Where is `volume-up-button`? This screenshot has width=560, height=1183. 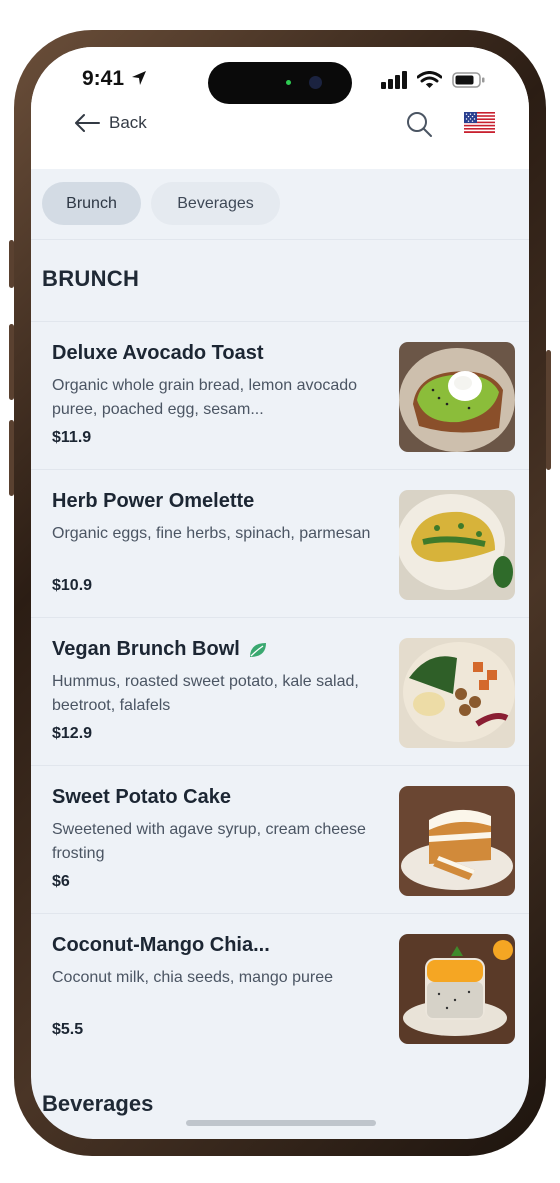 volume-up-button is located at coordinates (11, 362).